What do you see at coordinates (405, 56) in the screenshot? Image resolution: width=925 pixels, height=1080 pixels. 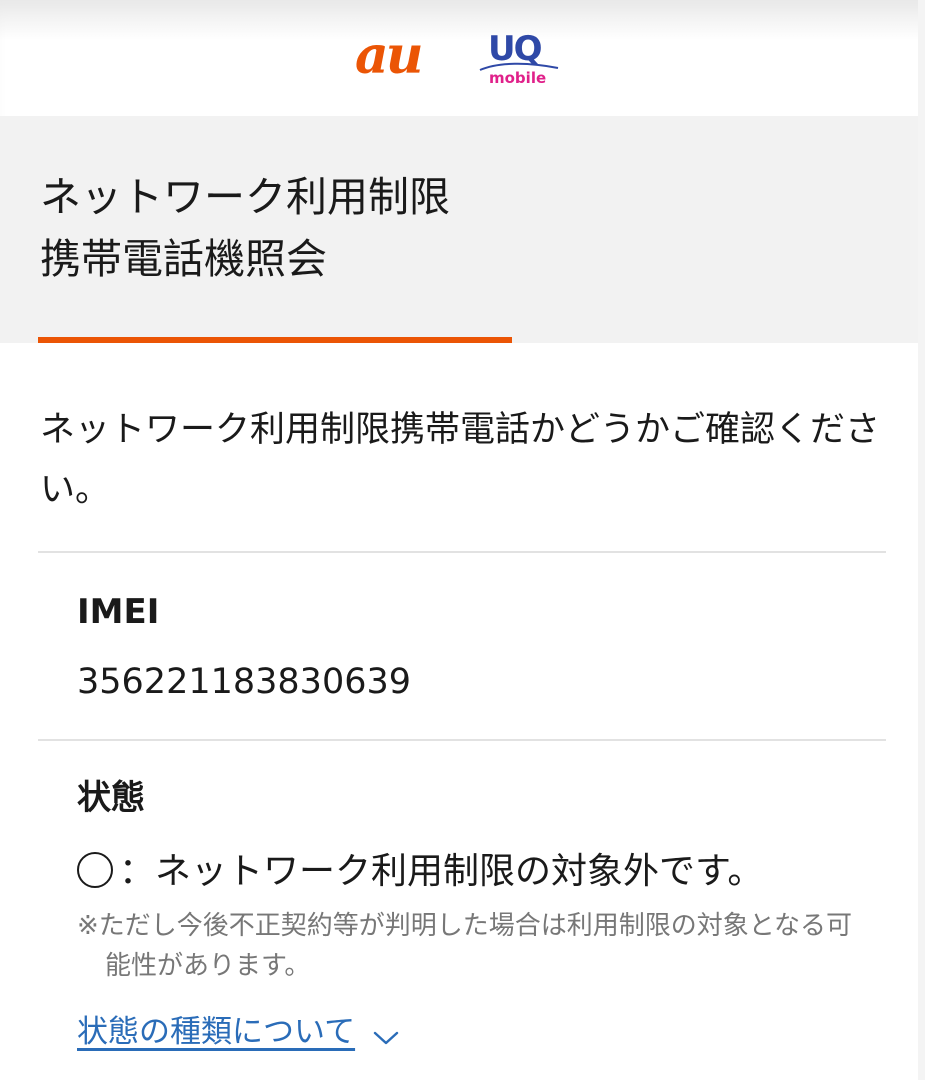 I see `au-logo: au` at bounding box center [405, 56].